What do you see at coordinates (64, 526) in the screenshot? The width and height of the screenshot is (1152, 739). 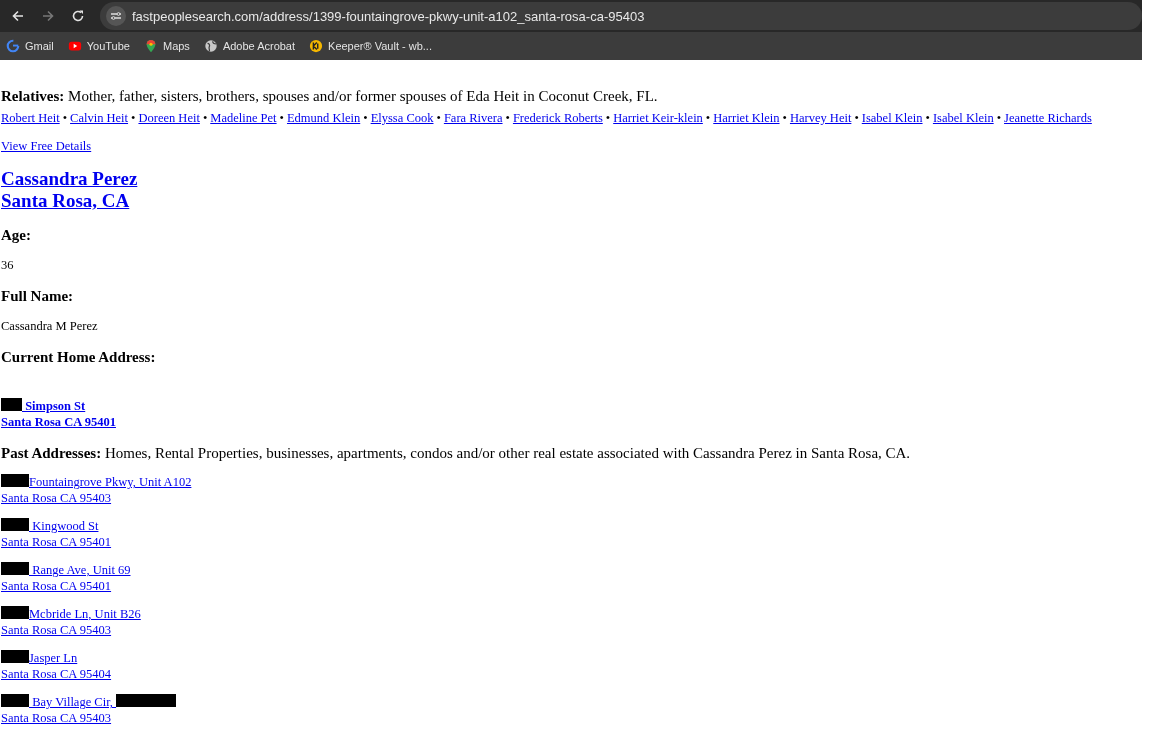 I see `street-link: Kingwood St` at bounding box center [64, 526].